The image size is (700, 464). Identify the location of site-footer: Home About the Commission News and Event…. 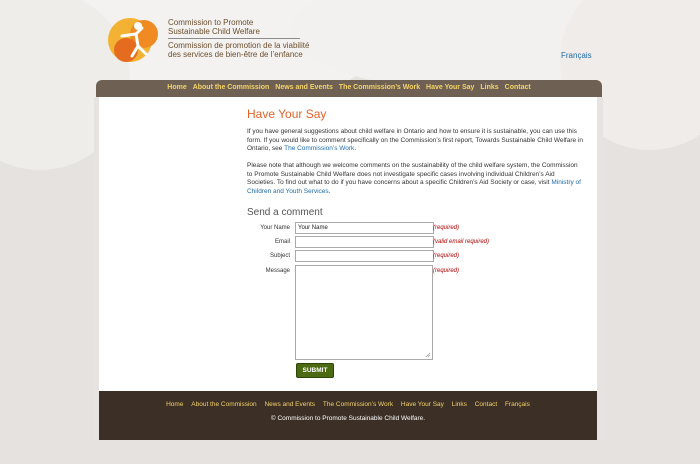
(348, 415).